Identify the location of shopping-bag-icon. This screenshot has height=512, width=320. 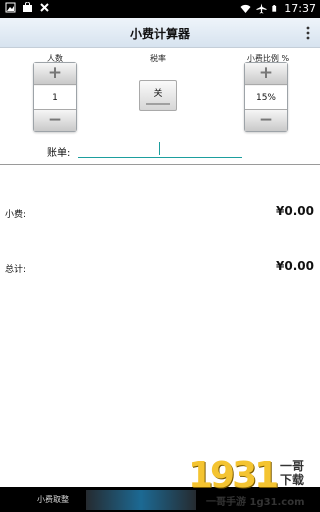
(27, 7).